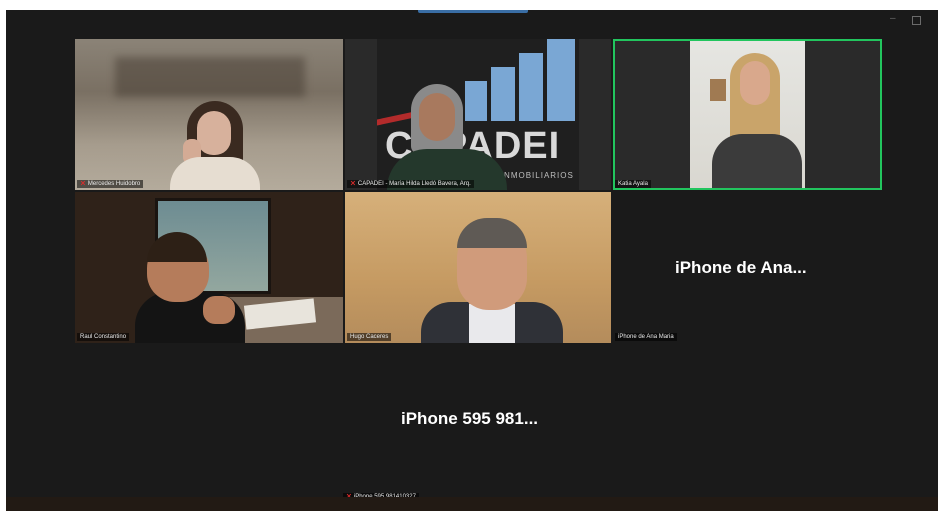 This screenshot has width=940, height=515. I want to click on participant-name: Katia Ayala, so click(633, 184).